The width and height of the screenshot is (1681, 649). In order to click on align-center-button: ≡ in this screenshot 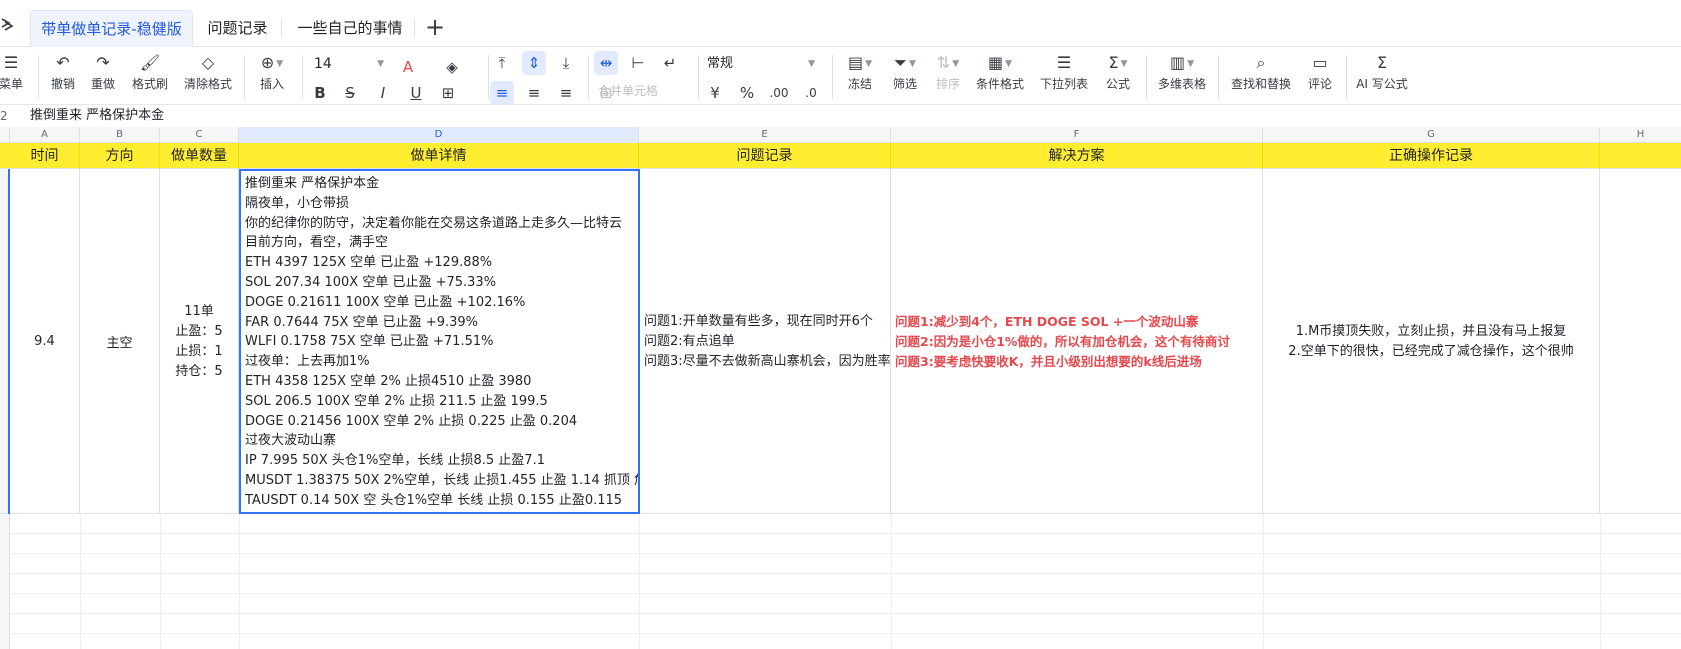, I will do `click(534, 93)`.